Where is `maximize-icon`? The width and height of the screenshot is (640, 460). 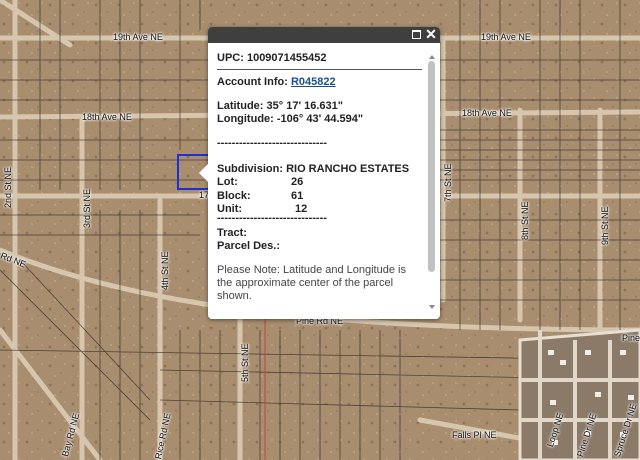 maximize-icon is located at coordinates (416, 34).